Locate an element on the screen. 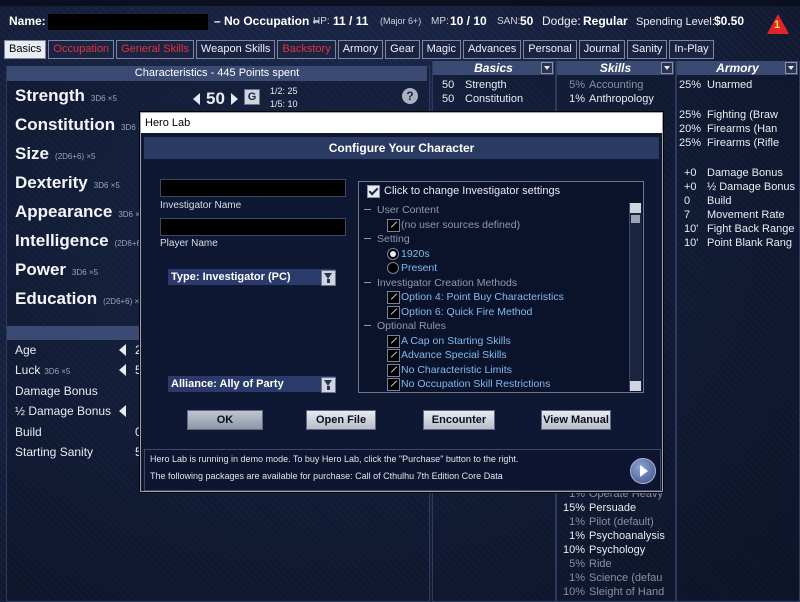  skills-dropdown-icon is located at coordinates (667, 68).